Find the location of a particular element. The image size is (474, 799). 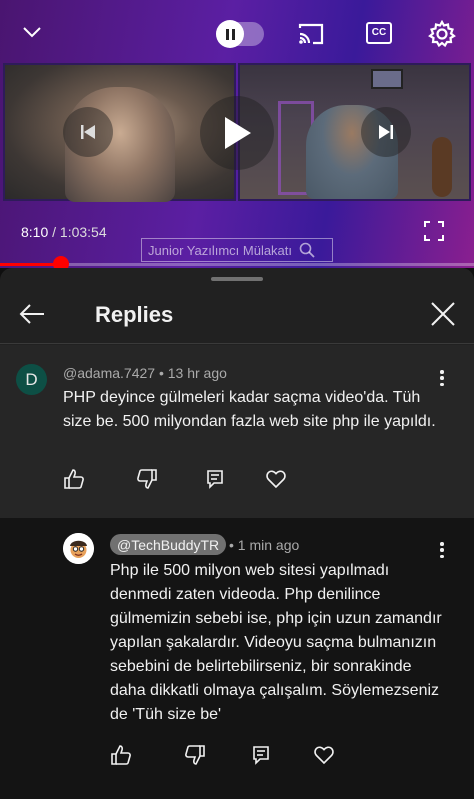

play-icon is located at coordinates (238, 133).